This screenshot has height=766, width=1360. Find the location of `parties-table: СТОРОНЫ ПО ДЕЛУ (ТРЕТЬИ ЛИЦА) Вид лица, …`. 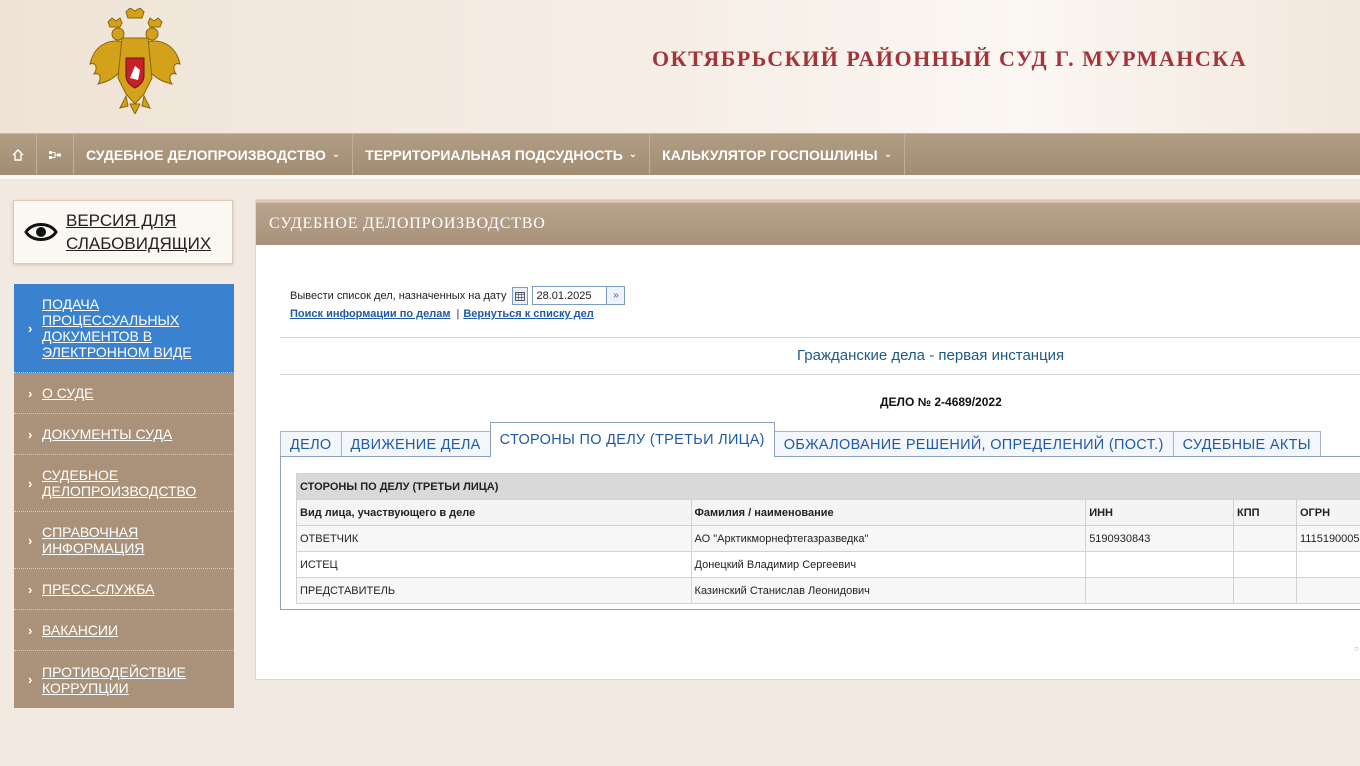

parties-table: СТОРОНЫ ПО ДЕЛУ (ТРЕТЬИ ЛИЦА) Вид лица, … is located at coordinates (828, 538).